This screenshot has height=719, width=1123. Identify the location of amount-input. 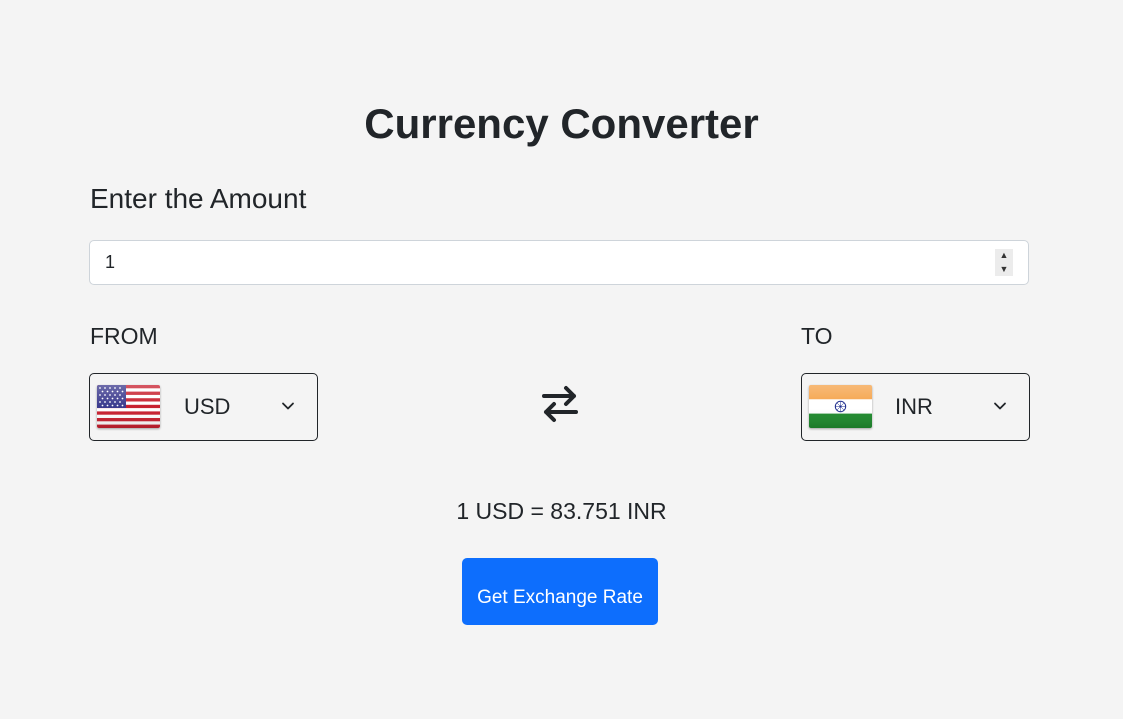
(545, 262).